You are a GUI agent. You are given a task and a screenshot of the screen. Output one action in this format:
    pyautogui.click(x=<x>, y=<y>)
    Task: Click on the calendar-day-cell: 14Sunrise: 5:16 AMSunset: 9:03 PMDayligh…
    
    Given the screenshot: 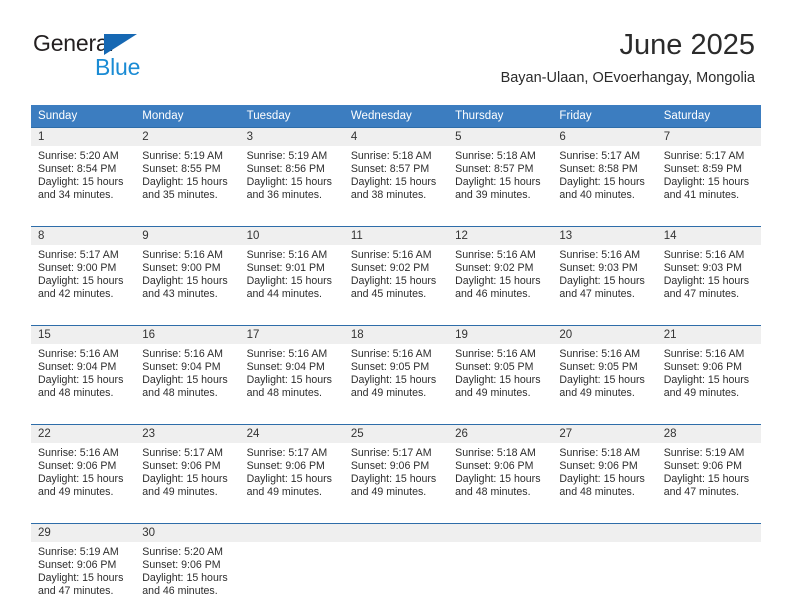 What is the action you would take?
    pyautogui.click(x=709, y=272)
    